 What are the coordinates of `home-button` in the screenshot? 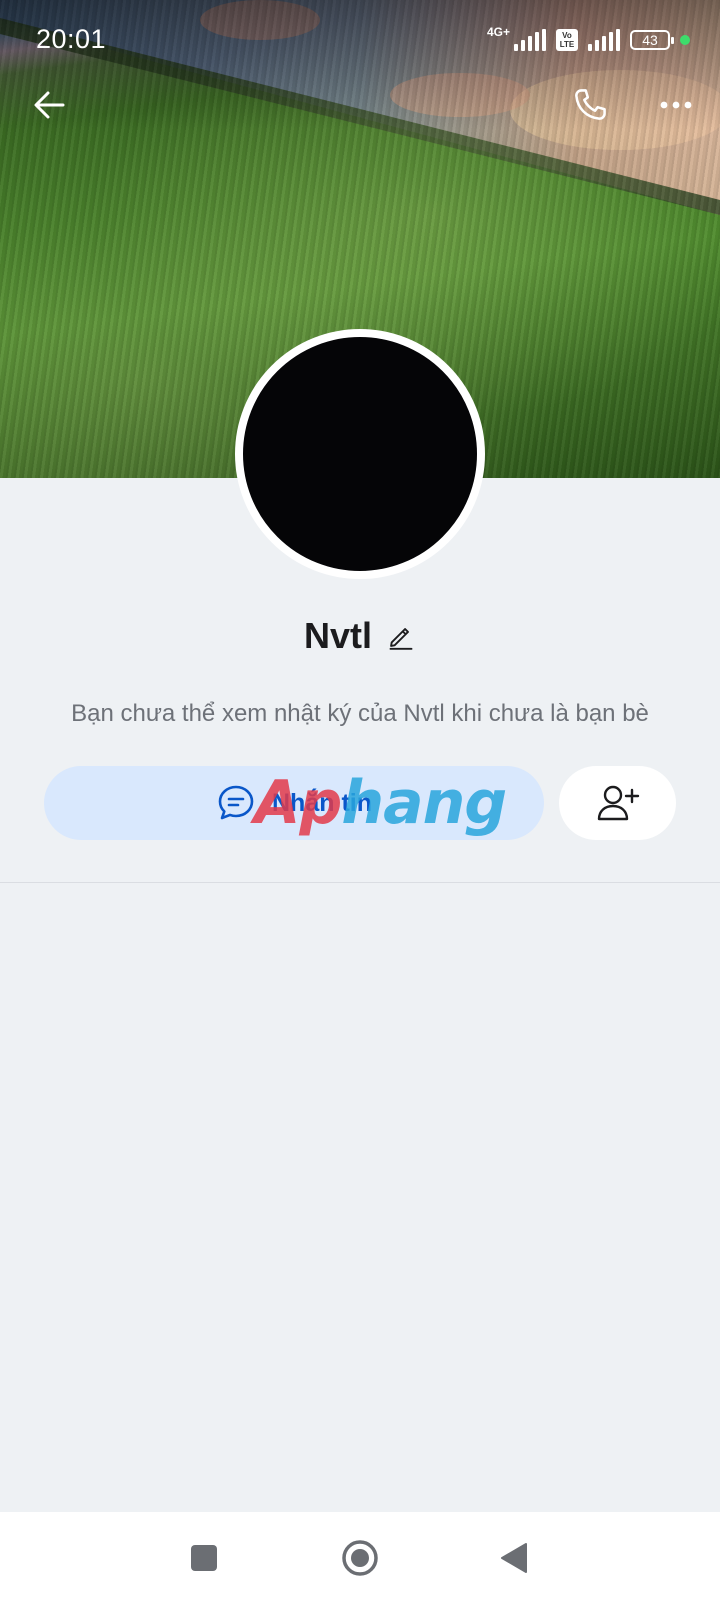 It's located at (360, 1558).